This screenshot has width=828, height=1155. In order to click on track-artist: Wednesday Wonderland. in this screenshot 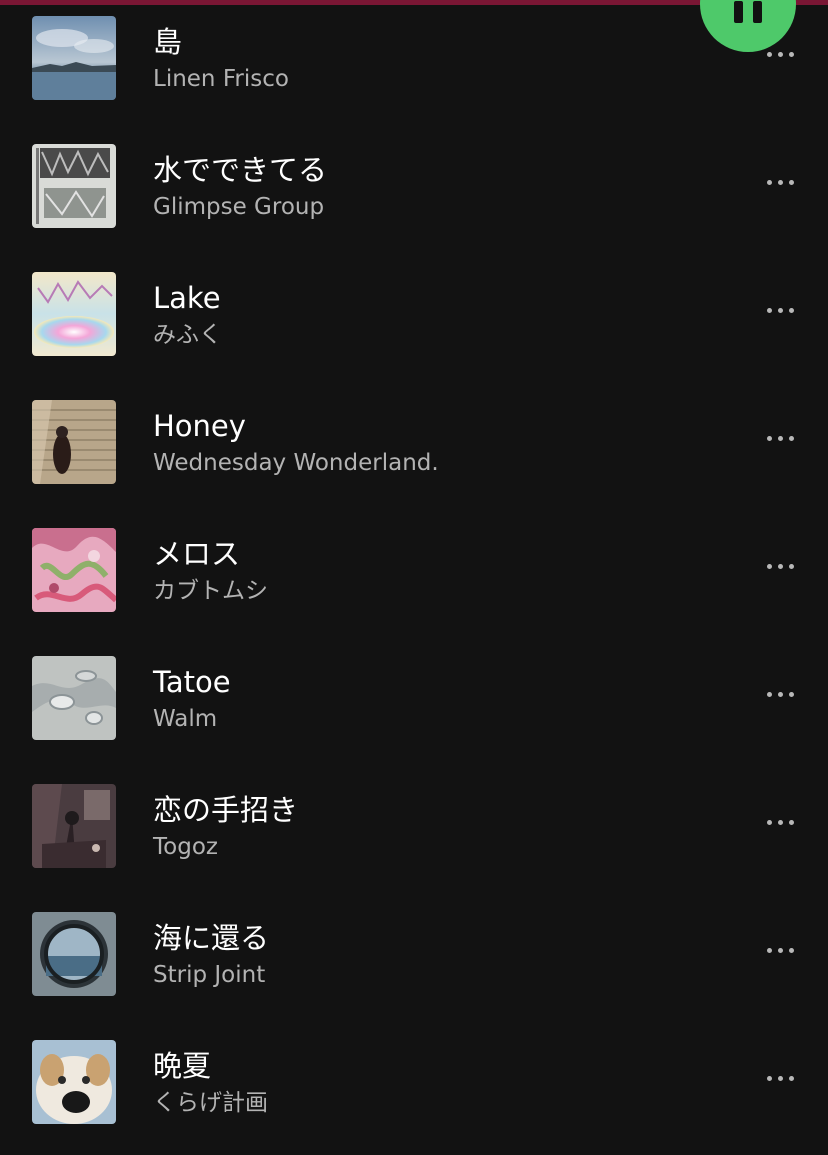, I will do `click(296, 463)`.